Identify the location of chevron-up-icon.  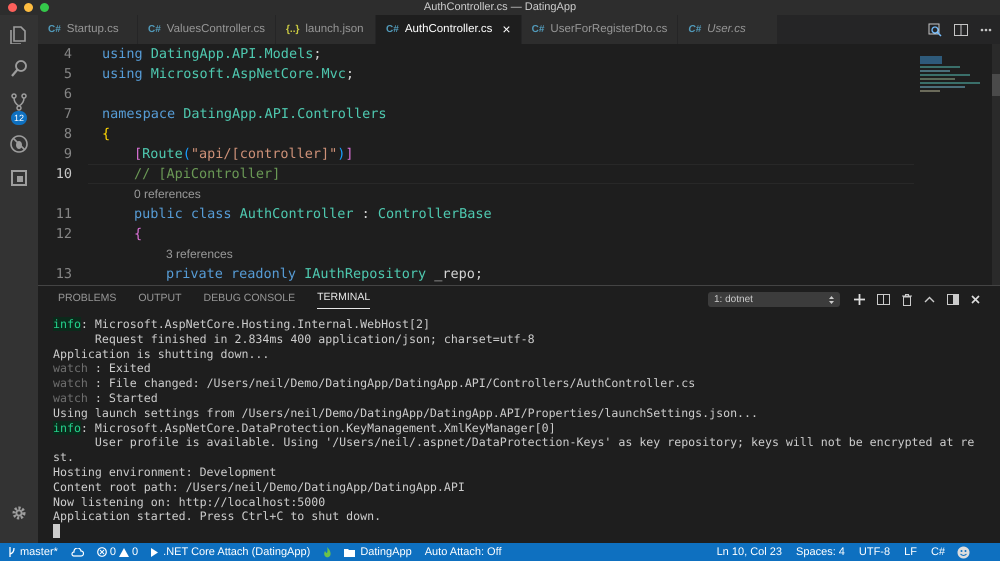
(929, 299).